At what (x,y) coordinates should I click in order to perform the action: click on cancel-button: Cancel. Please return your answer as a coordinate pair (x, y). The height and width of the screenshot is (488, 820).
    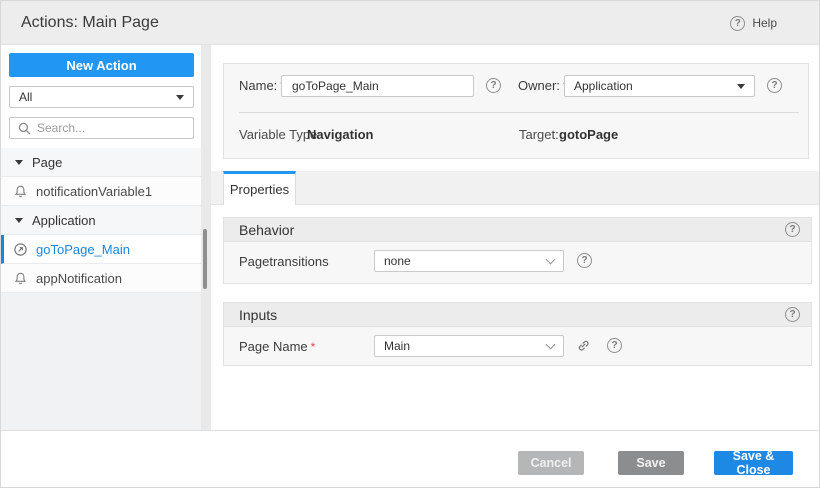
    Looking at the image, I should click on (551, 463).